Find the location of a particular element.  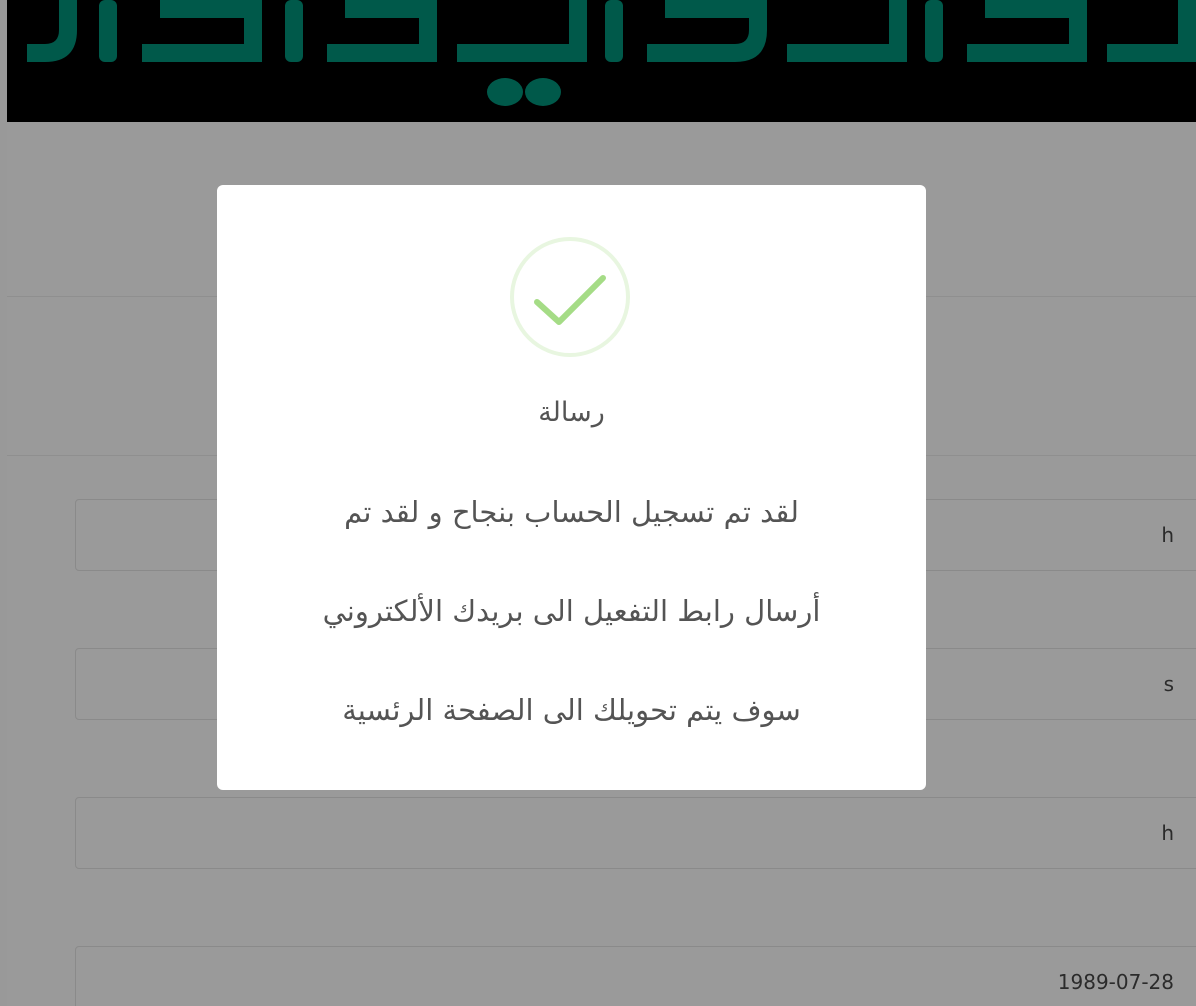

modal-message-line-1: لقد تم تسجيل الحساب بنجاح و لقد تم is located at coordinates (571, 512).